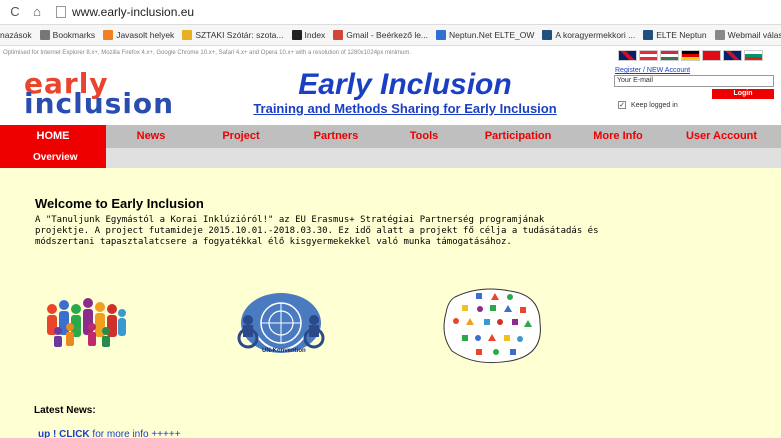 This screenshot has width=781, height=438. I want to click on site-title: Early Inclusion, so click(405, 84).